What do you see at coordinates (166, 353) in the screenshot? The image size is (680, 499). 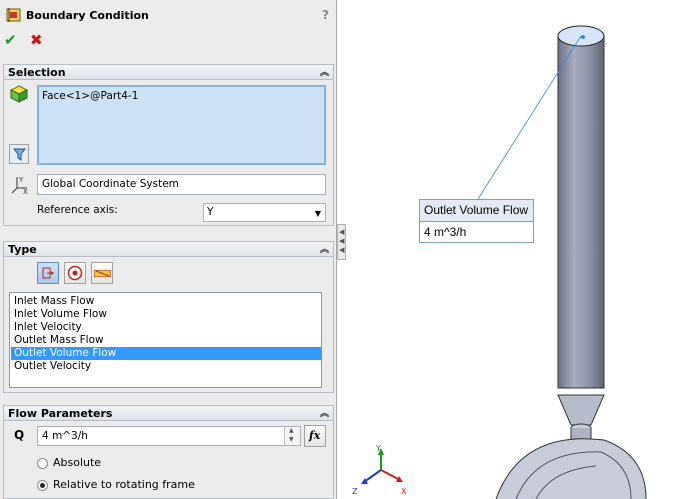 I see `boundary-type-item: Outlet Volume Flow` at bounding box center [166, 353].